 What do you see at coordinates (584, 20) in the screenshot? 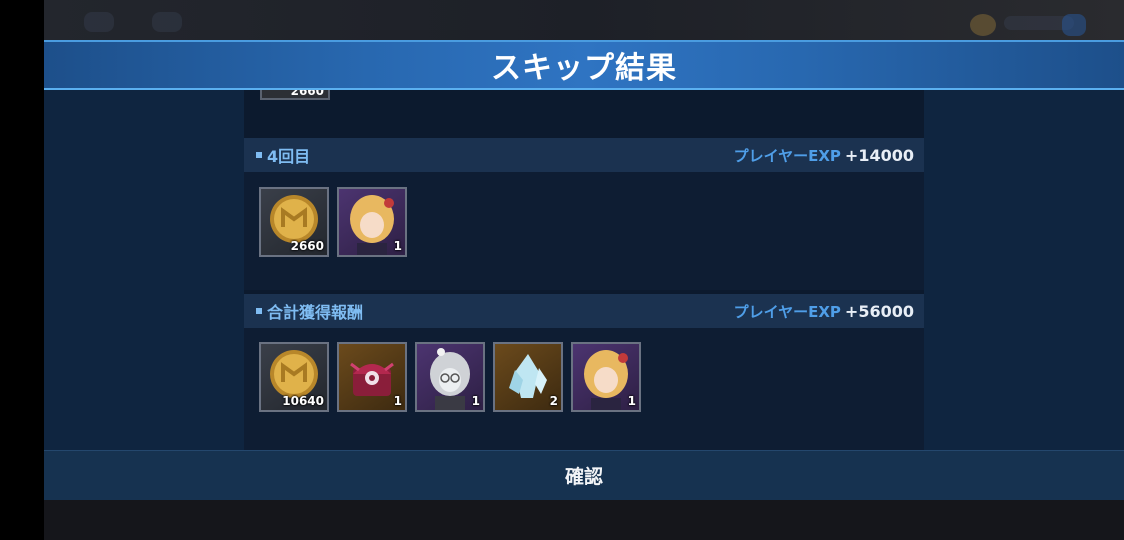
I see `background-blurred-hud` at bounding box center [584, 20].